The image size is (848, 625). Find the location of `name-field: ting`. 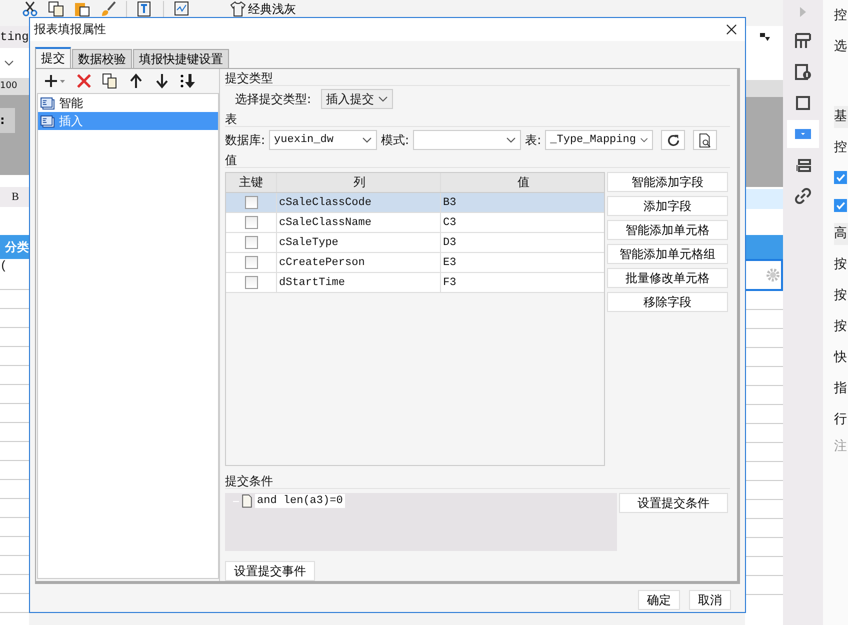

name-field: ting is located at coordinates (14, 37).